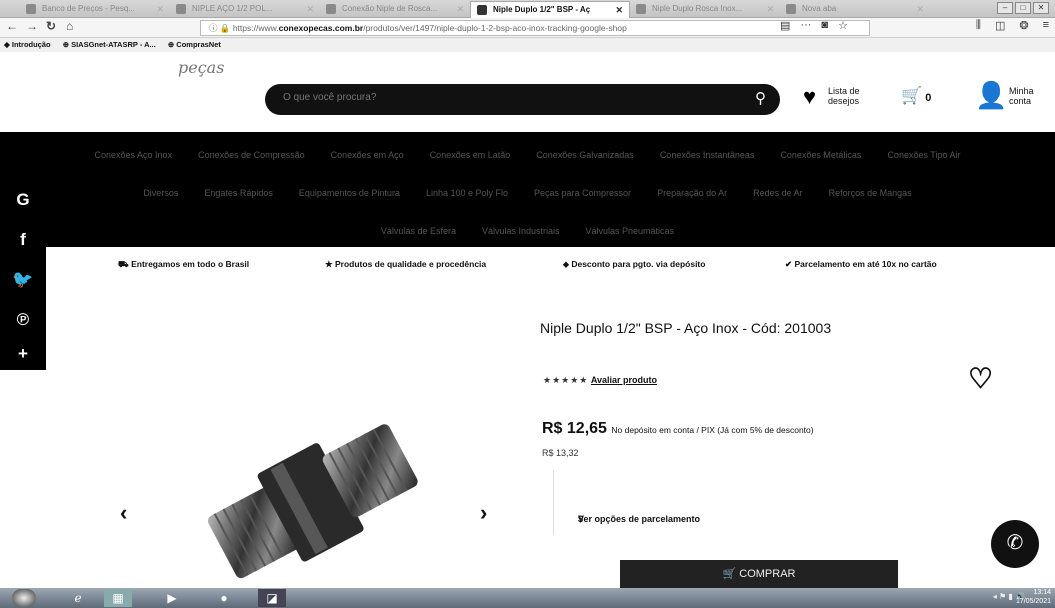  I want to click on chevron-right-icon: ›, so click(483, 513).